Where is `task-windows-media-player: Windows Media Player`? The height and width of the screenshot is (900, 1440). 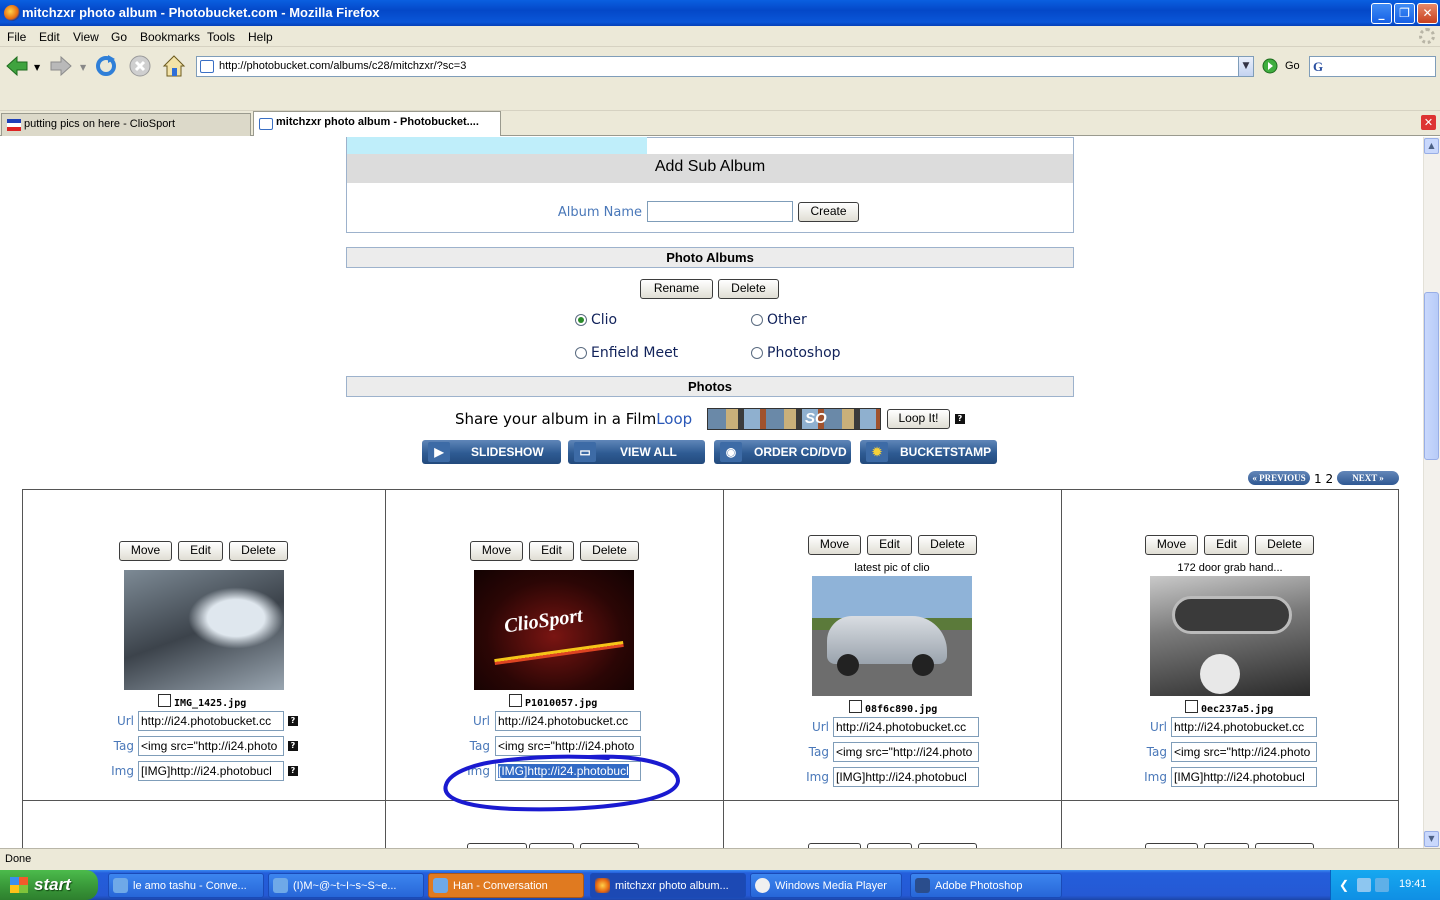
task-windows-media-player: Windows Media Player is located at coordinates (826, 885).